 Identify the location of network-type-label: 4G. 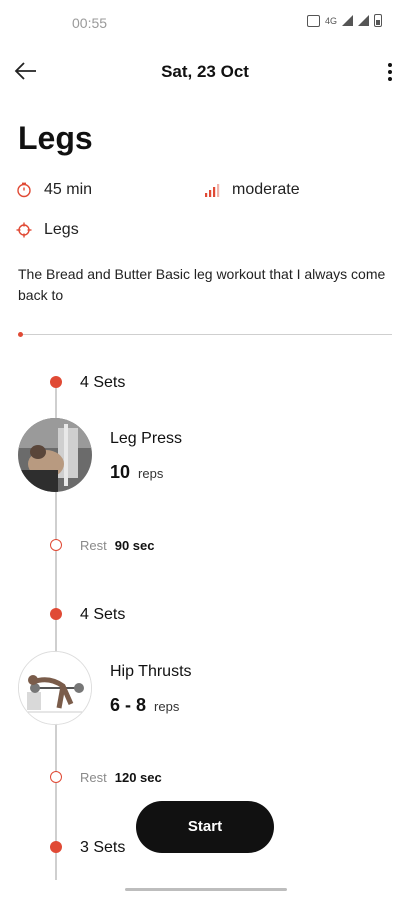
(330, 20).